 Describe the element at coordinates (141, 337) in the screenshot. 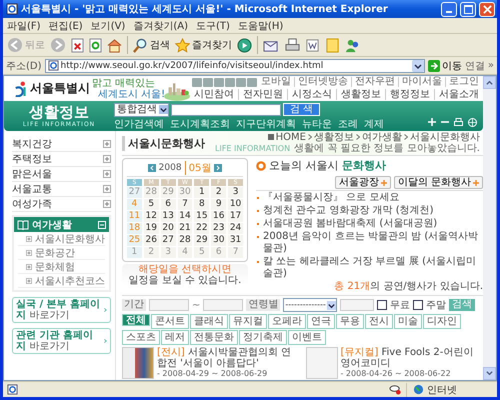

I see `category-tab: 스포츠` at that location.